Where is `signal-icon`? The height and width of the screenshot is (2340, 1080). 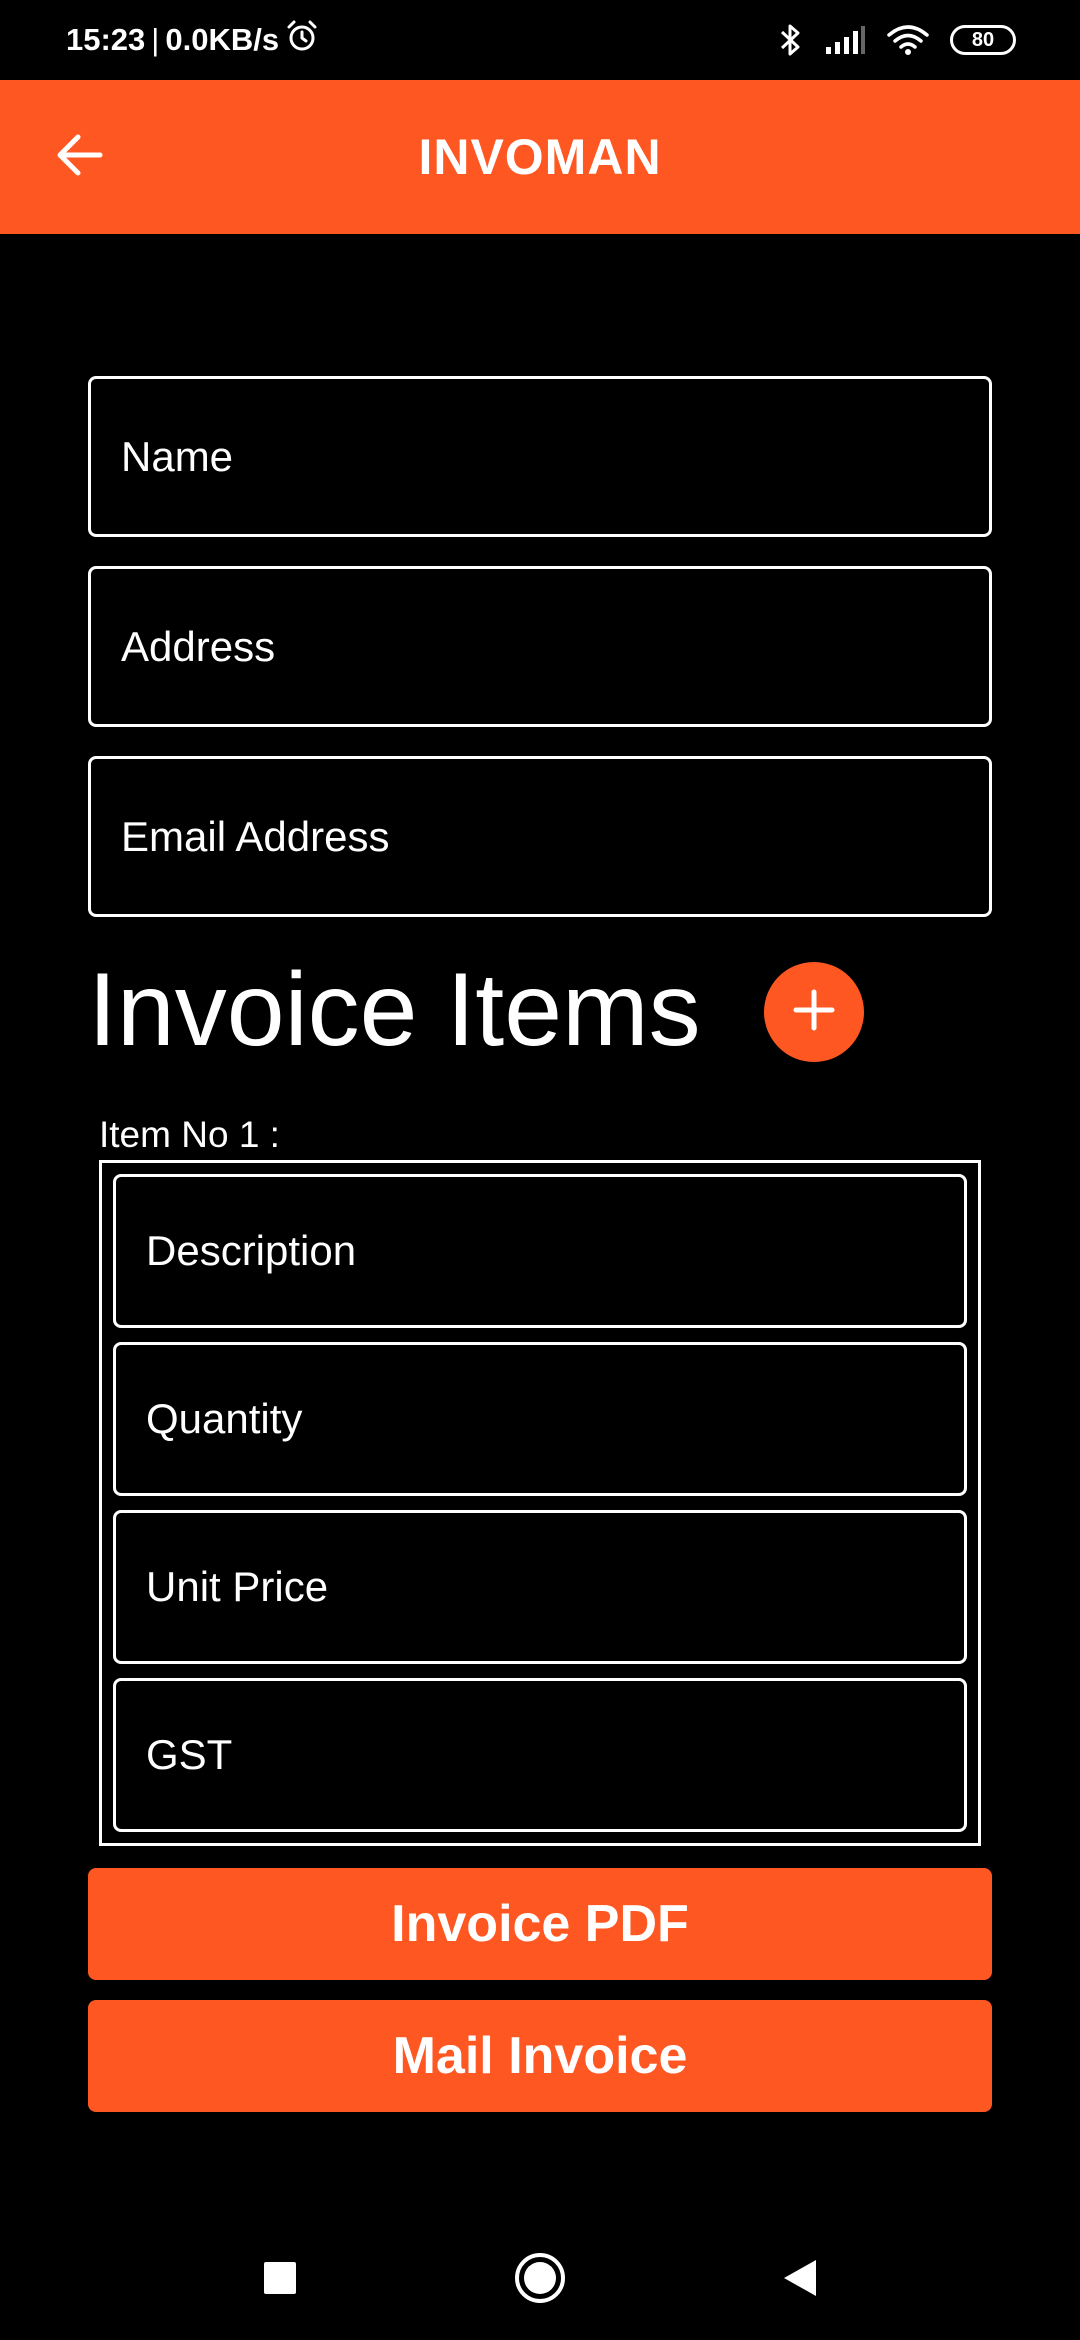
signal-icon is located at coordinates (845, 40).